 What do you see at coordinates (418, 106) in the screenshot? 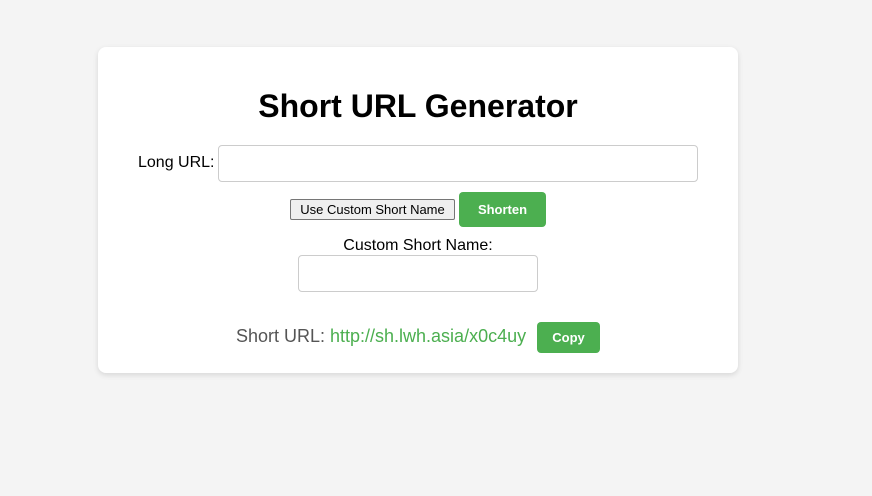
I see `page-title: Short URL Generator` at bounding box center [418, 106].